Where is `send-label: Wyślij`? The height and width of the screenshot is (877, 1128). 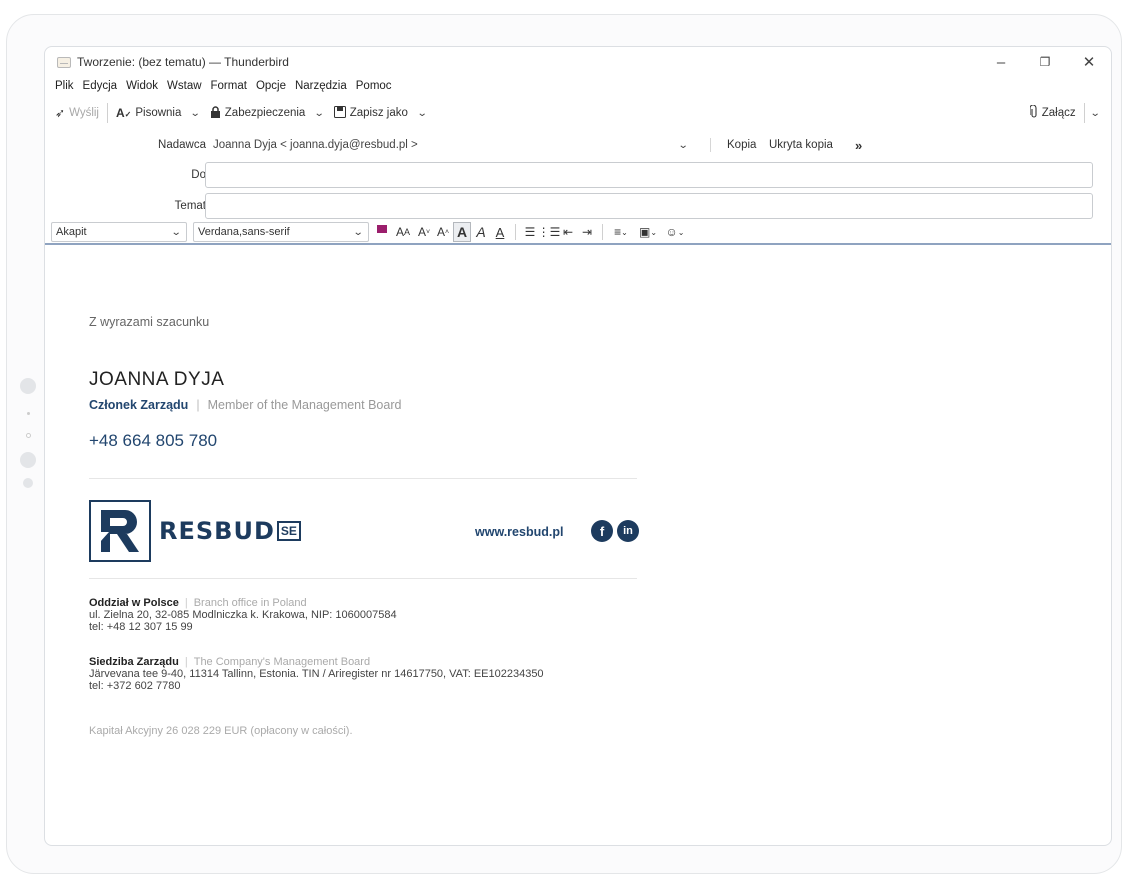 send-label: Wyślij is located at coordinates (84, 113).